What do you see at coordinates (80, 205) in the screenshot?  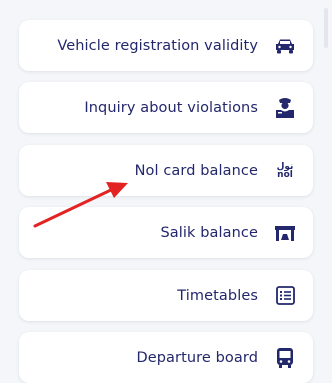 I see `annotation-arrow` at bounding box center [80, 205].